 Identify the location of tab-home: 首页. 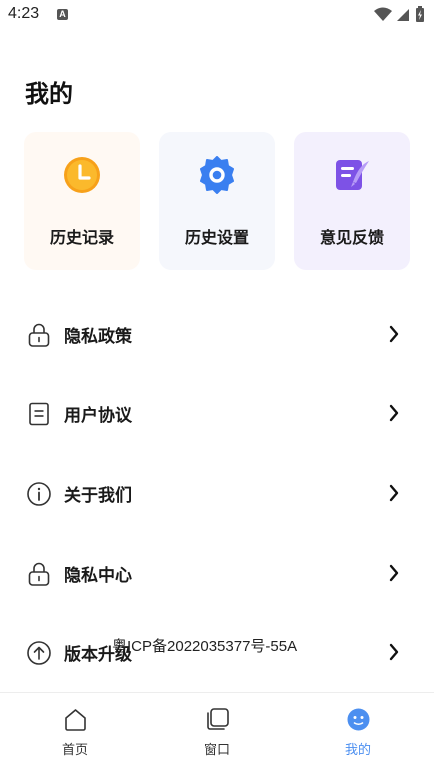
(75, 728).